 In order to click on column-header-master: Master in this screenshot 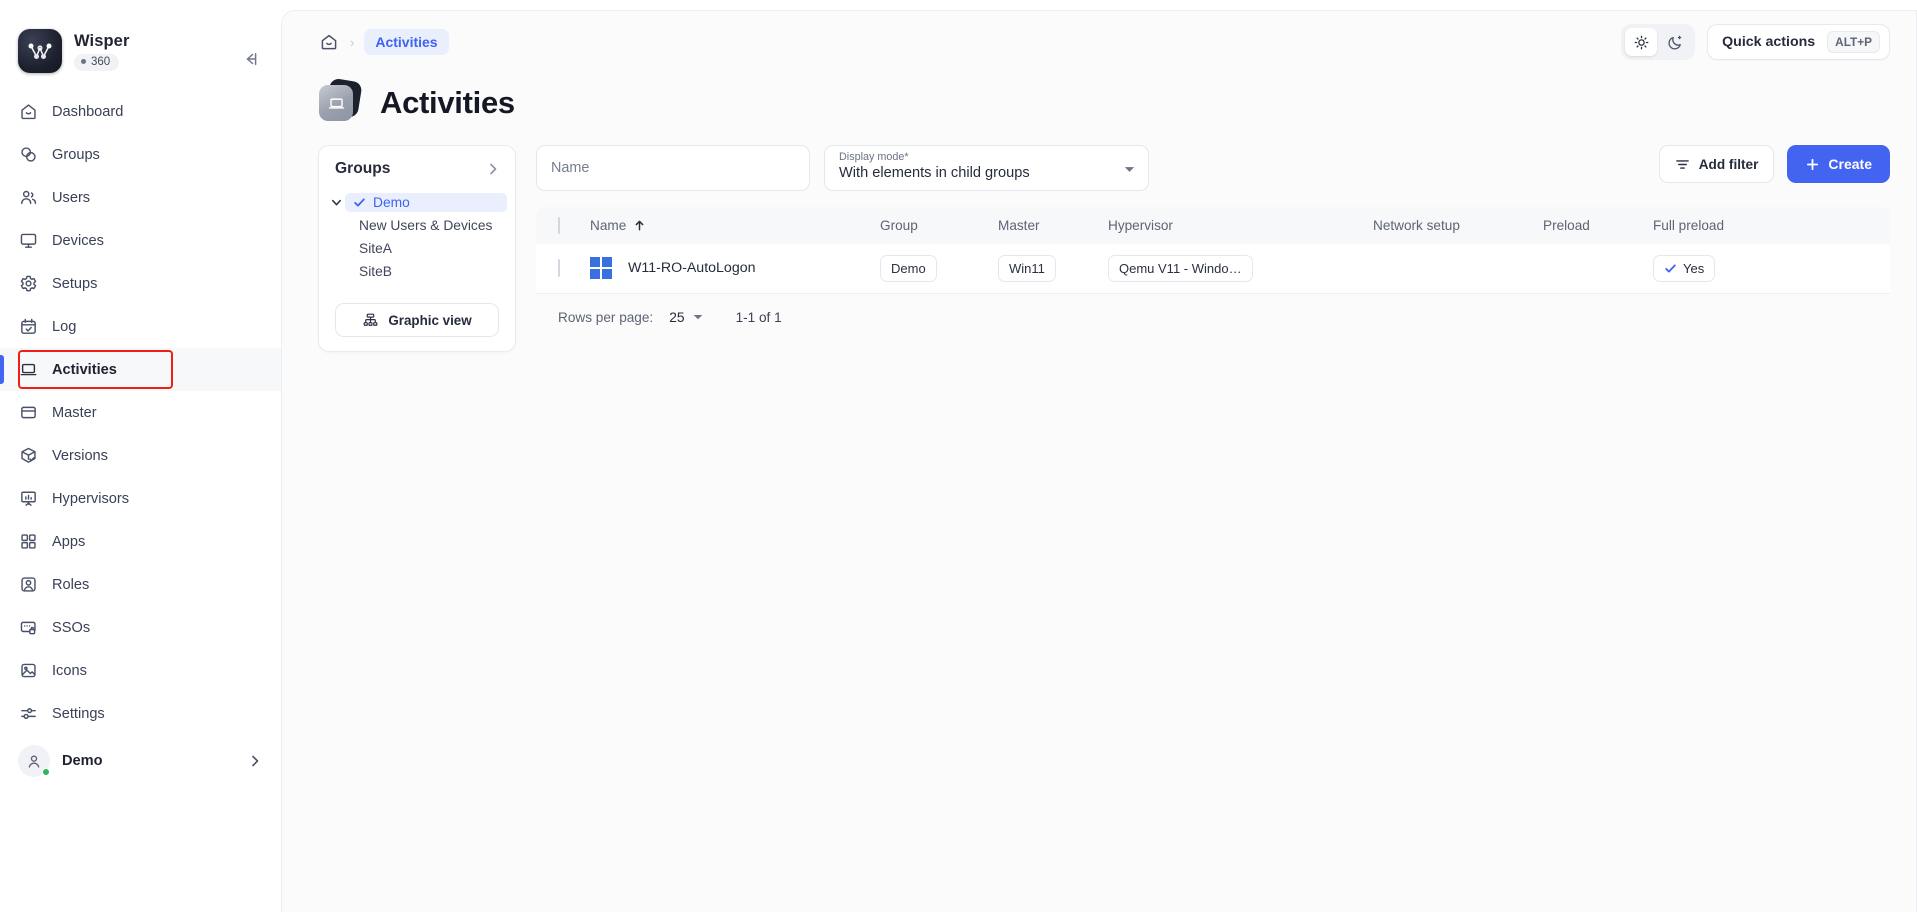, I will do `click(1053, 225)`.